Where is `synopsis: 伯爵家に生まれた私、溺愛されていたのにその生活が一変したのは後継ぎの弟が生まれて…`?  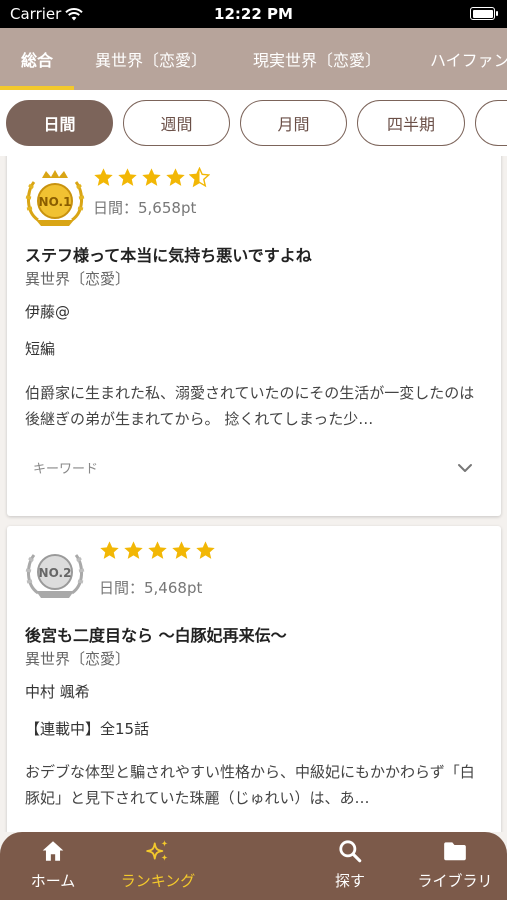 synopsis: 伯爵家に生まれた私、溺愛されていたのにその生活が一変したのは後継ぎの弟が生まれて… is located at coordinates (250, 406).